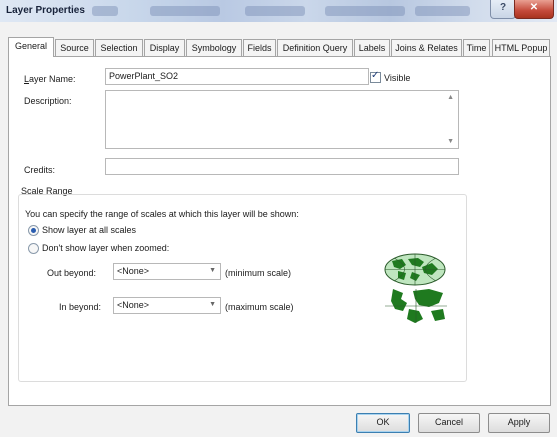 This screenshot has height=437, width=557. I want to click on world-map-icon, so click(415, 269).